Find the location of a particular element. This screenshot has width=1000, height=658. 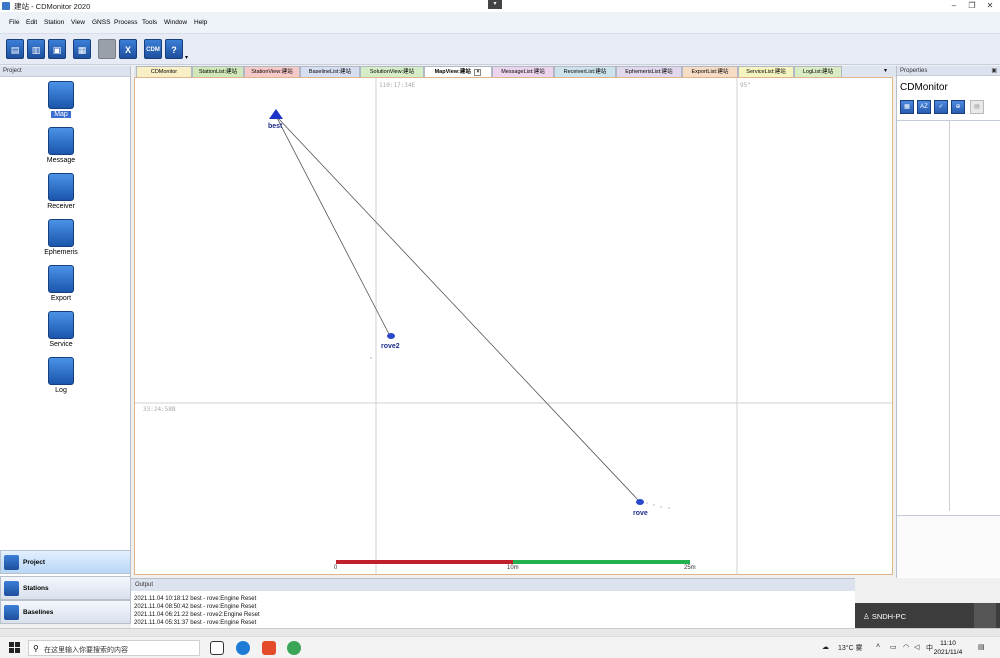

project-nav-icon is located at coordinates (11, 562).